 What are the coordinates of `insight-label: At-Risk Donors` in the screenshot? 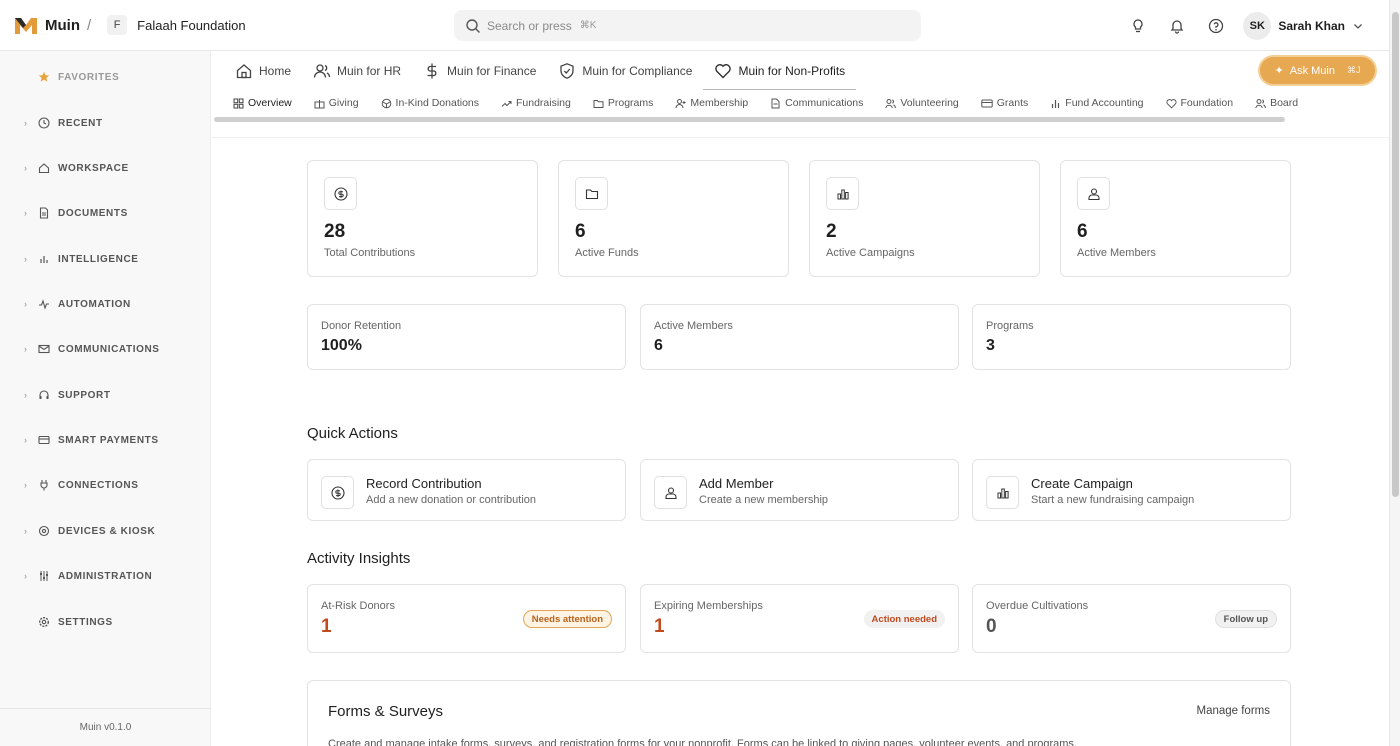 It's located at (358, 606).